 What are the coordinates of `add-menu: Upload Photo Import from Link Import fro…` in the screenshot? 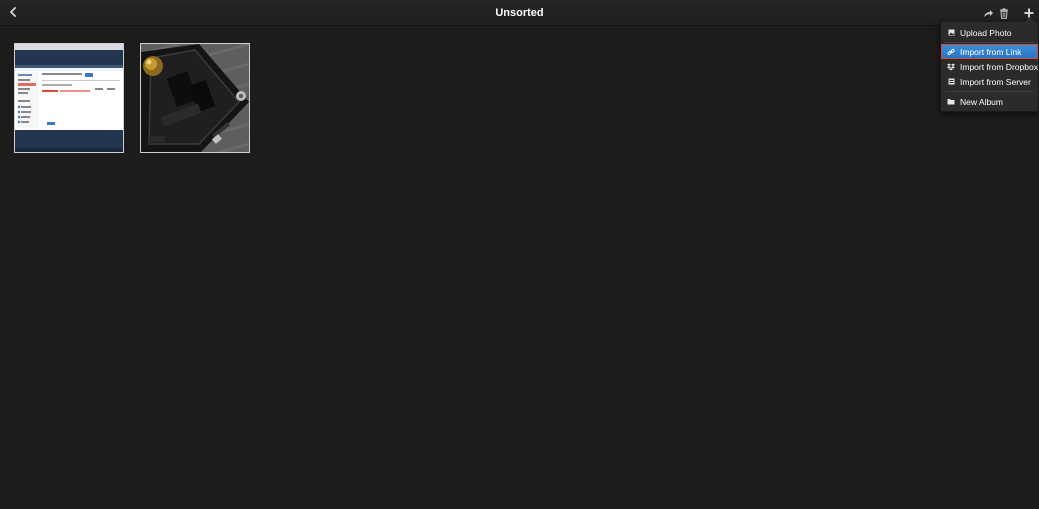 It's located at (989, 64).